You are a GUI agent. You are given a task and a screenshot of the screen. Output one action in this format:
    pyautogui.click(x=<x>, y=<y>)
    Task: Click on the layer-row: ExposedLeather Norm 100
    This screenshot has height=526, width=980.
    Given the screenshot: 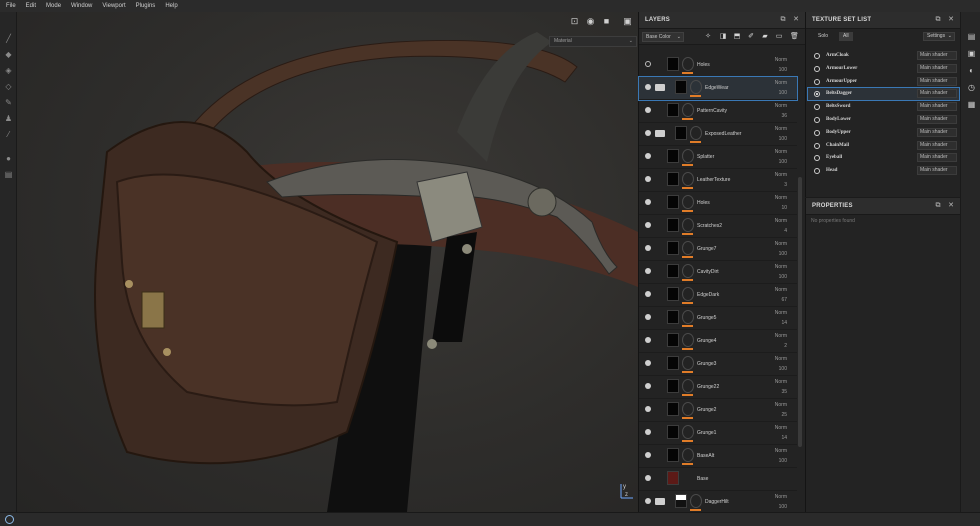 What is the action you would take?
    pyautogui.click(x=718, y=134)
    